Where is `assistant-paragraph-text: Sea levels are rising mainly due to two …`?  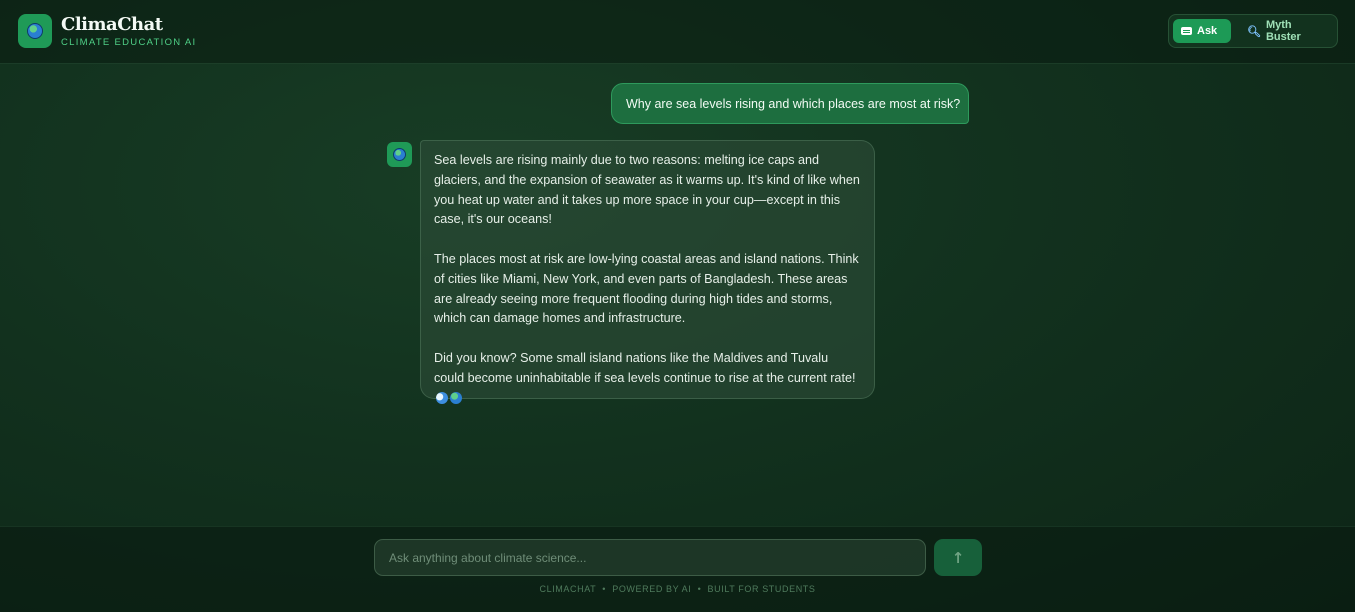 assistant-paragraph-text: Sea levels are rising mainly due to two … is located at coordinates (647, 190).